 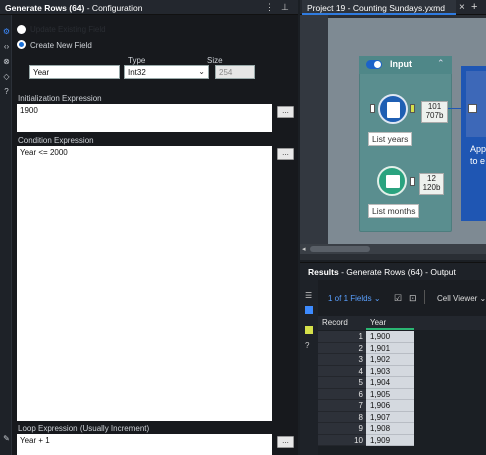 What do you see at coordinates (342, 406) in the screenshot?
I see `table-row-record: 7` at bounding box center [342, 406].